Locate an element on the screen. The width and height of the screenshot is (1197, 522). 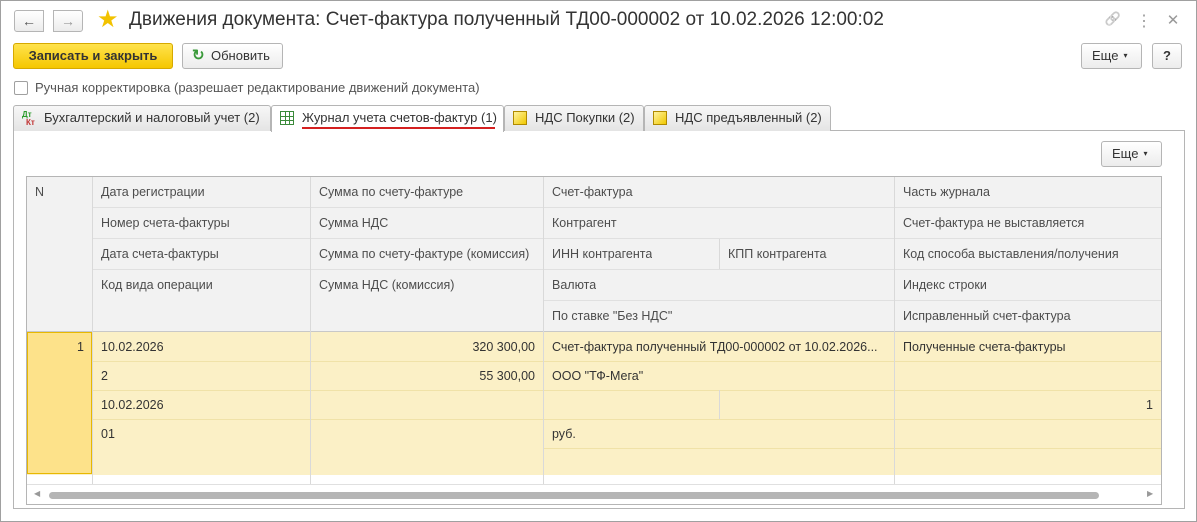
header-counterparty-inn: ИНН контрагента is located at coordinates (602, 254).